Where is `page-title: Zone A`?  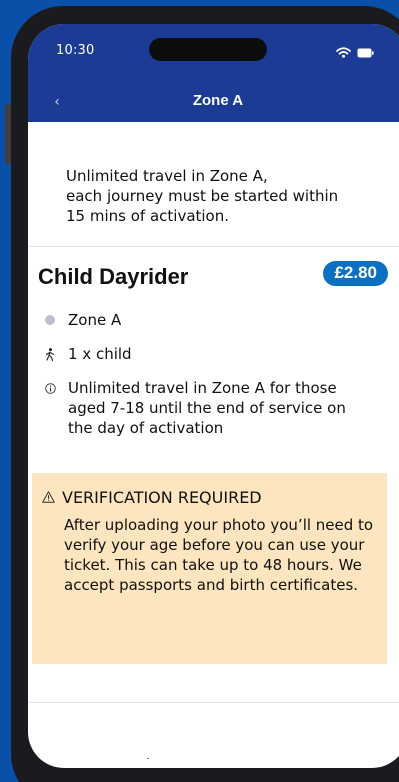 page-title: Zone A is located at coordinates (218, 100).